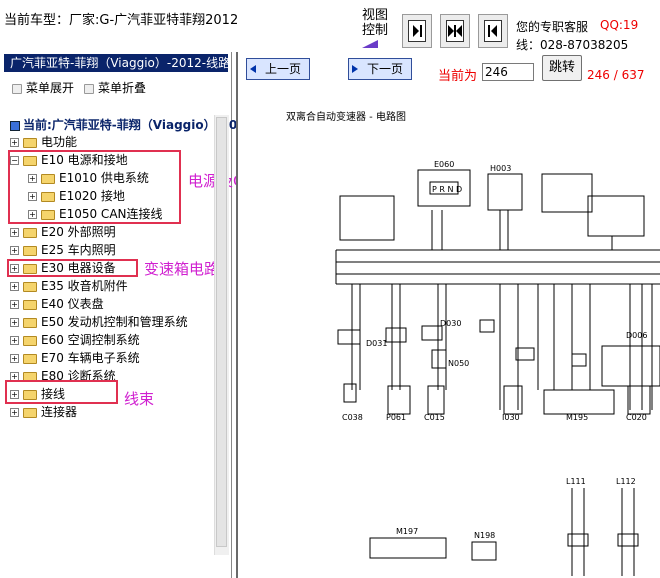  I want to click on tree-item: + E70 车辆电子系统, so click(75, 358).